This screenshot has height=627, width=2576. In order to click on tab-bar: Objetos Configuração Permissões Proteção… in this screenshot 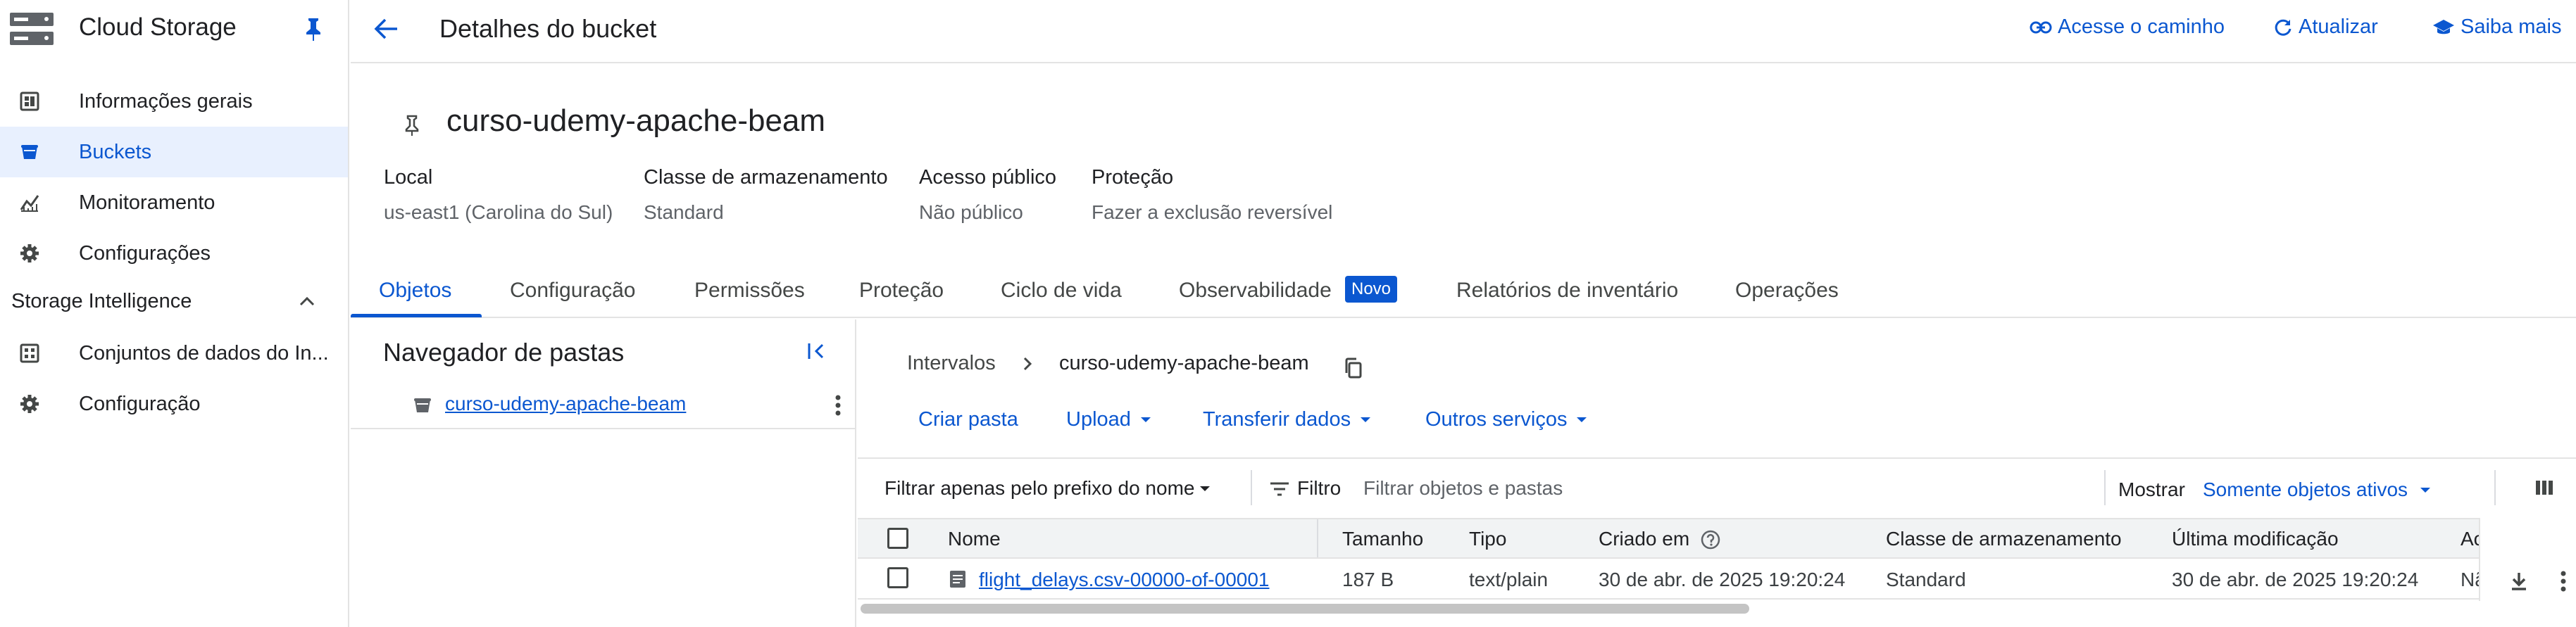, I will do `click(1463, 291)`.